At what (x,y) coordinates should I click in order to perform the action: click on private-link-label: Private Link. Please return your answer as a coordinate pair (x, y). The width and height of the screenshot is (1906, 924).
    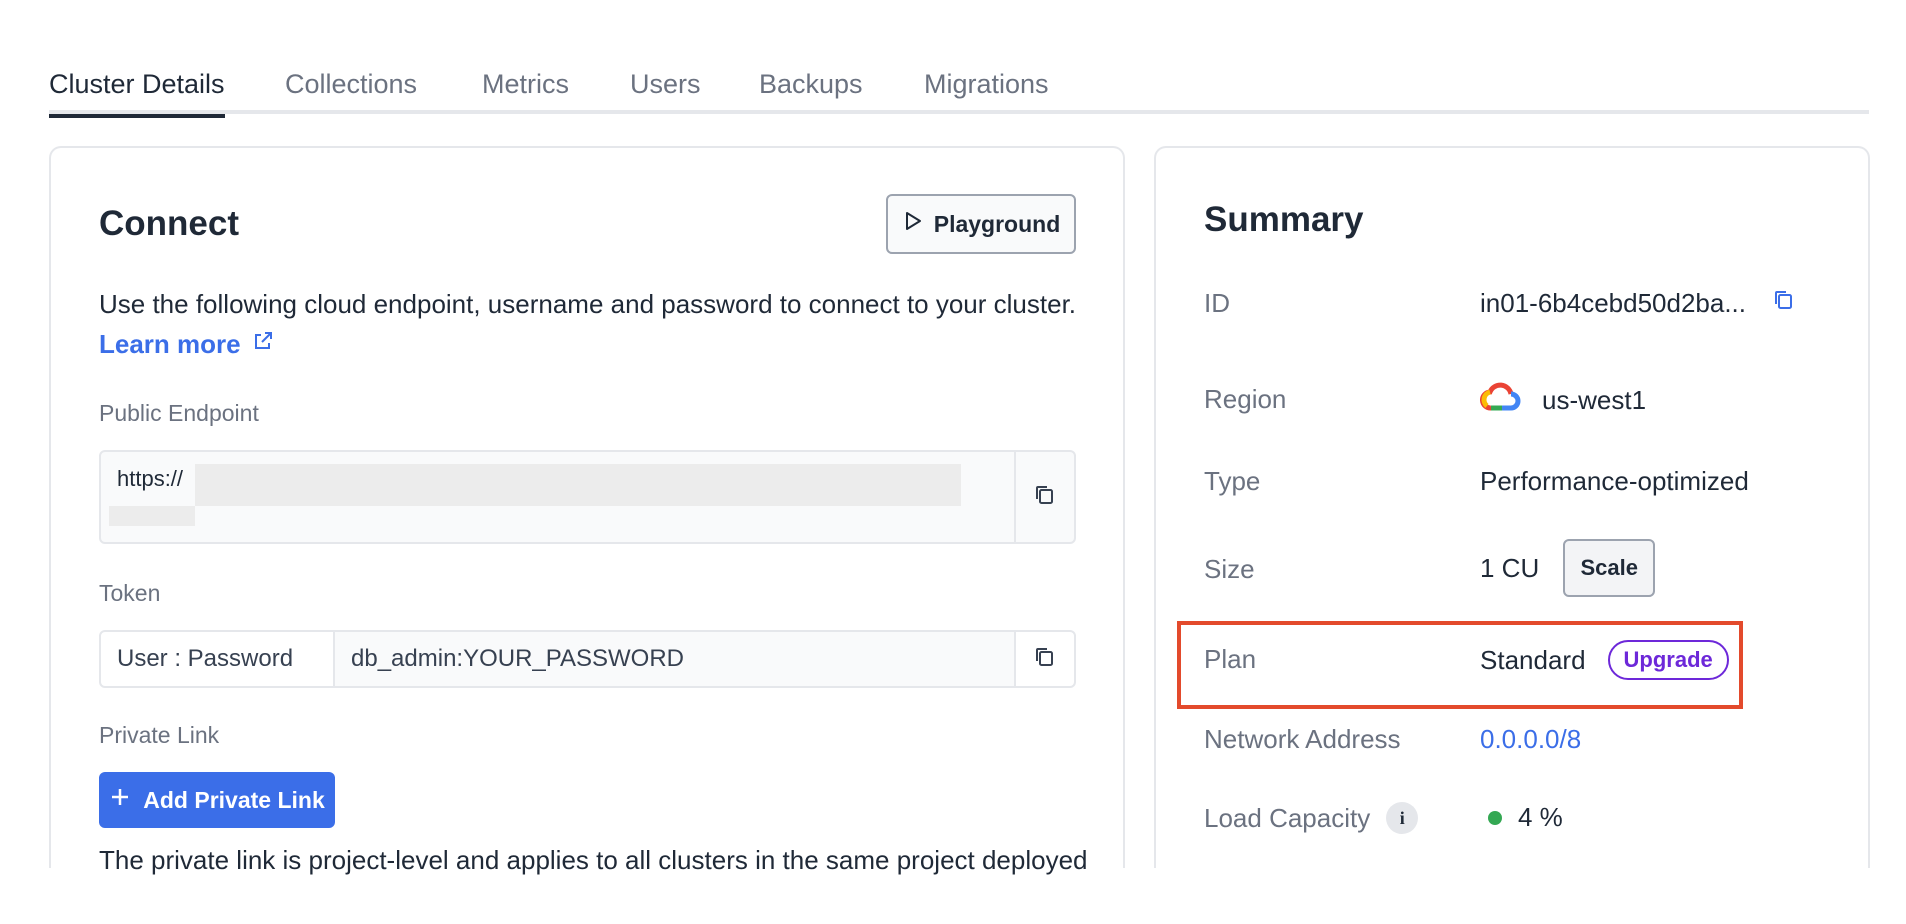
    Looking at the image, I should click on (159, 735).